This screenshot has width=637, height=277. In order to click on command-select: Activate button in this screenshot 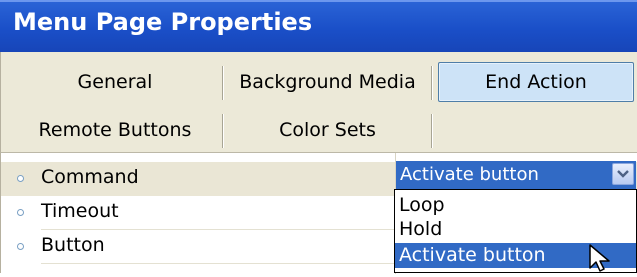, I will do `click(516, 175)`.